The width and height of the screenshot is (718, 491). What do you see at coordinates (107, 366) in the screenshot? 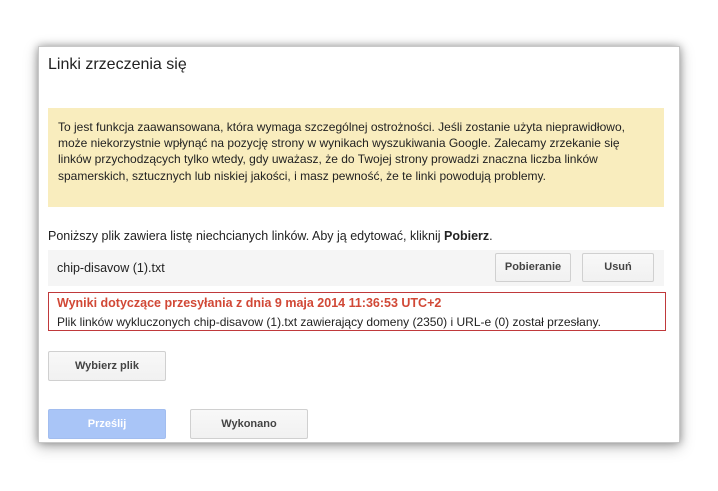
I see `choose-file-button: Wybierz plik` at bounding box center [107, 366].